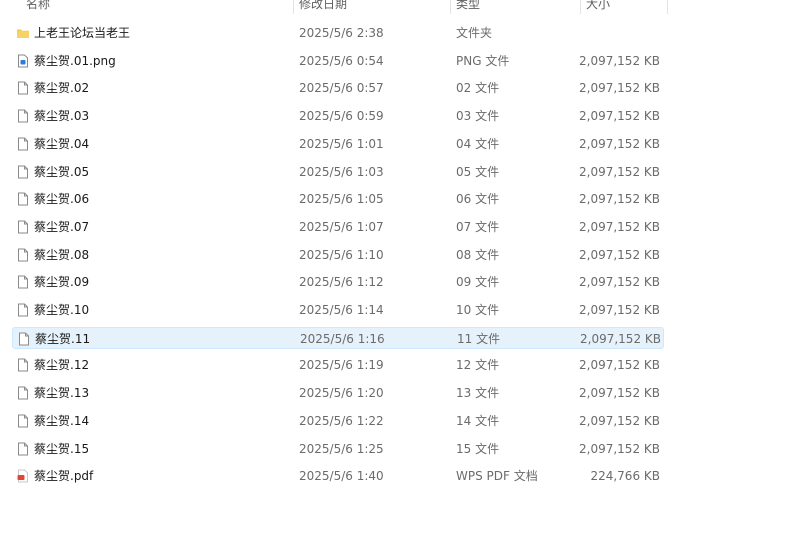 The width and height of the screenshot is (800, 555). What do you see at coordinates (338, 337) in the screenshot?
I see `file-row: 蔡尘贺.11 2025/5/6 1:16 11 文件 2,097,152 KB` at bounding box center [338, 337].